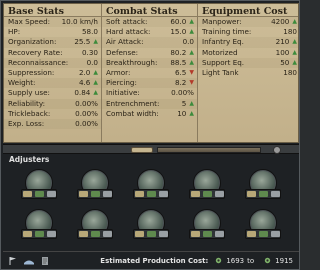 Image resolution: width=320 pixels, height=270 pixels. I want to click on equipment-cost-label: Training time:, so click(227, 32).